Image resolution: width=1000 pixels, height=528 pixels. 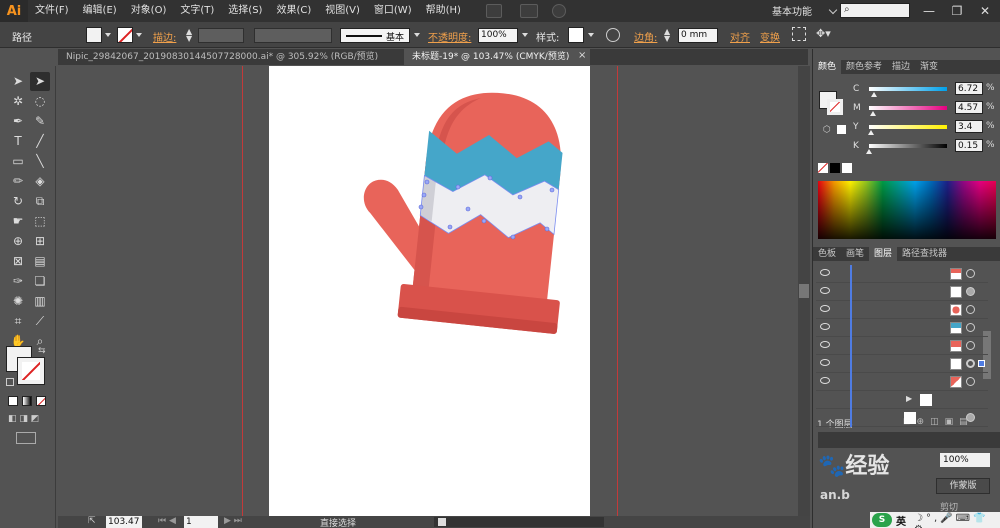 What do you see at coordinates (342, 11) in the screenshot?
I see `menu-view: 视图(V)` at bounding box center [342, 11].